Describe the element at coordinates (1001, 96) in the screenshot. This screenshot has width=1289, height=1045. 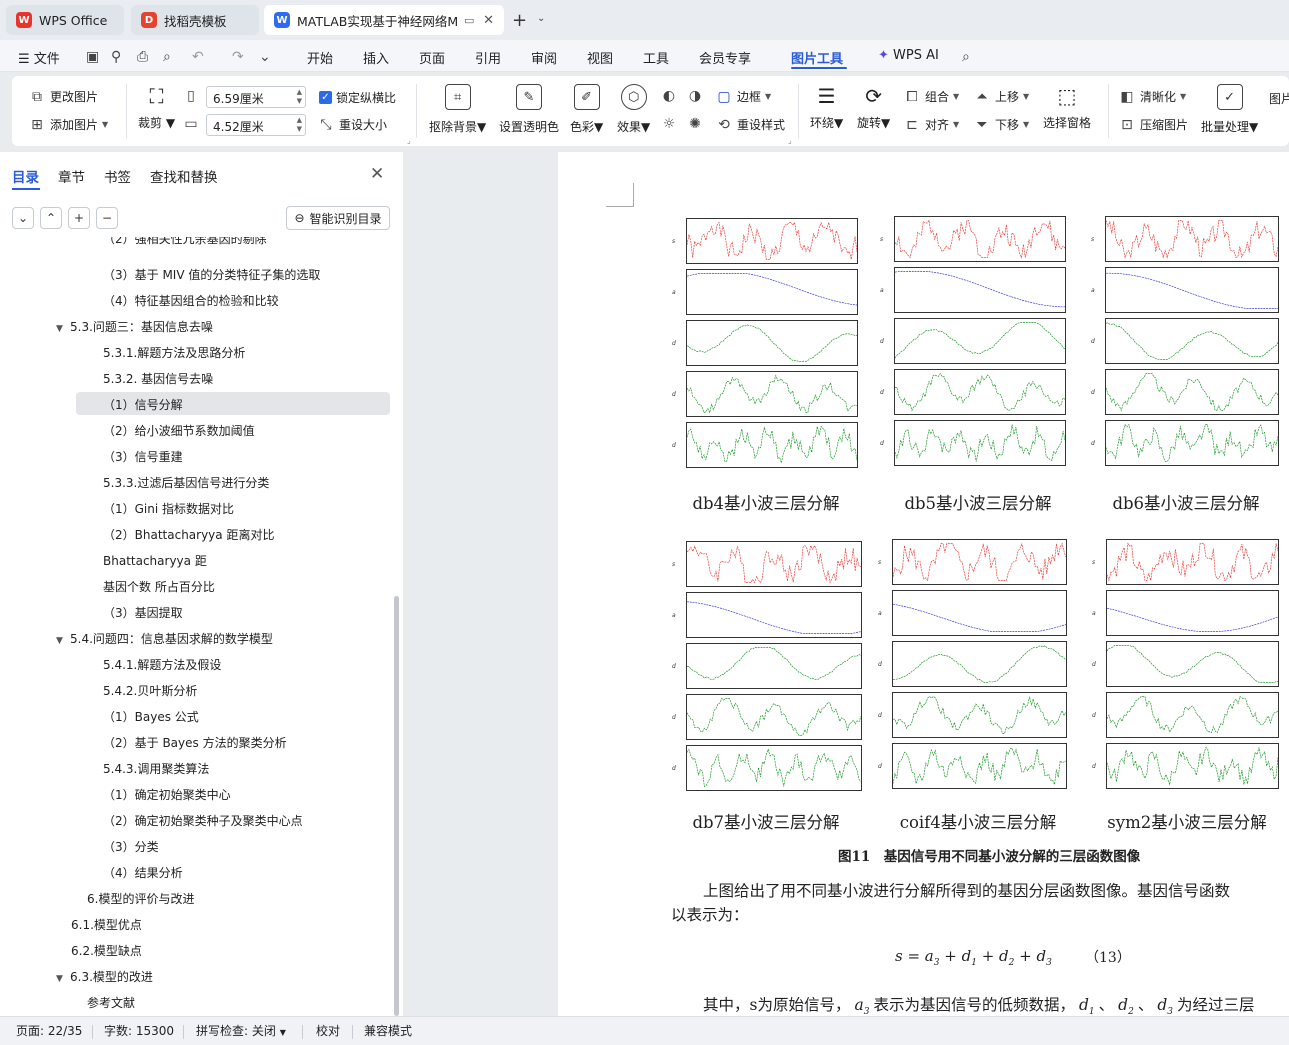
I see `bring-forward-button: ⏶ 上移 ▼` at that location.